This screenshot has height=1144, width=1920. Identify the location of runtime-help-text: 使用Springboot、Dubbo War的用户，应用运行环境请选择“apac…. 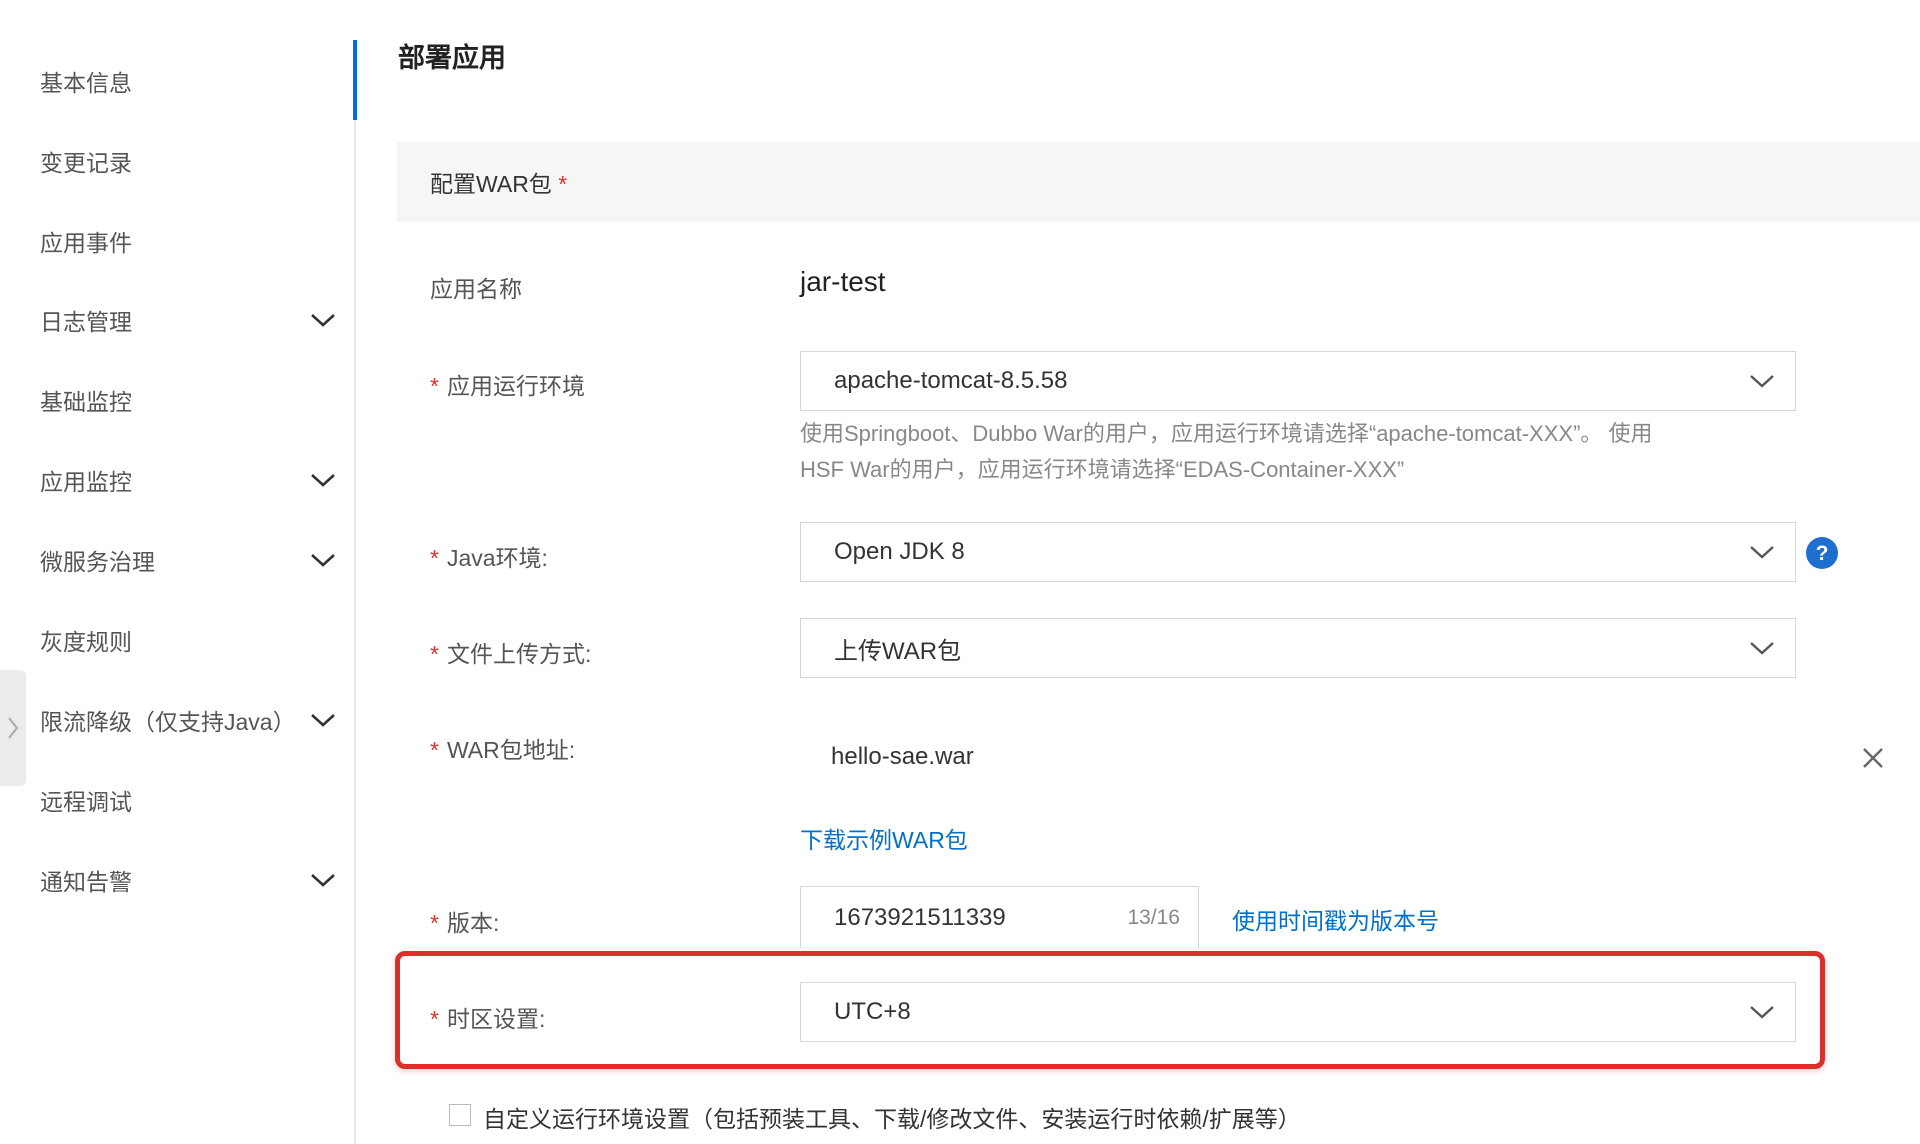
(1226, 451).